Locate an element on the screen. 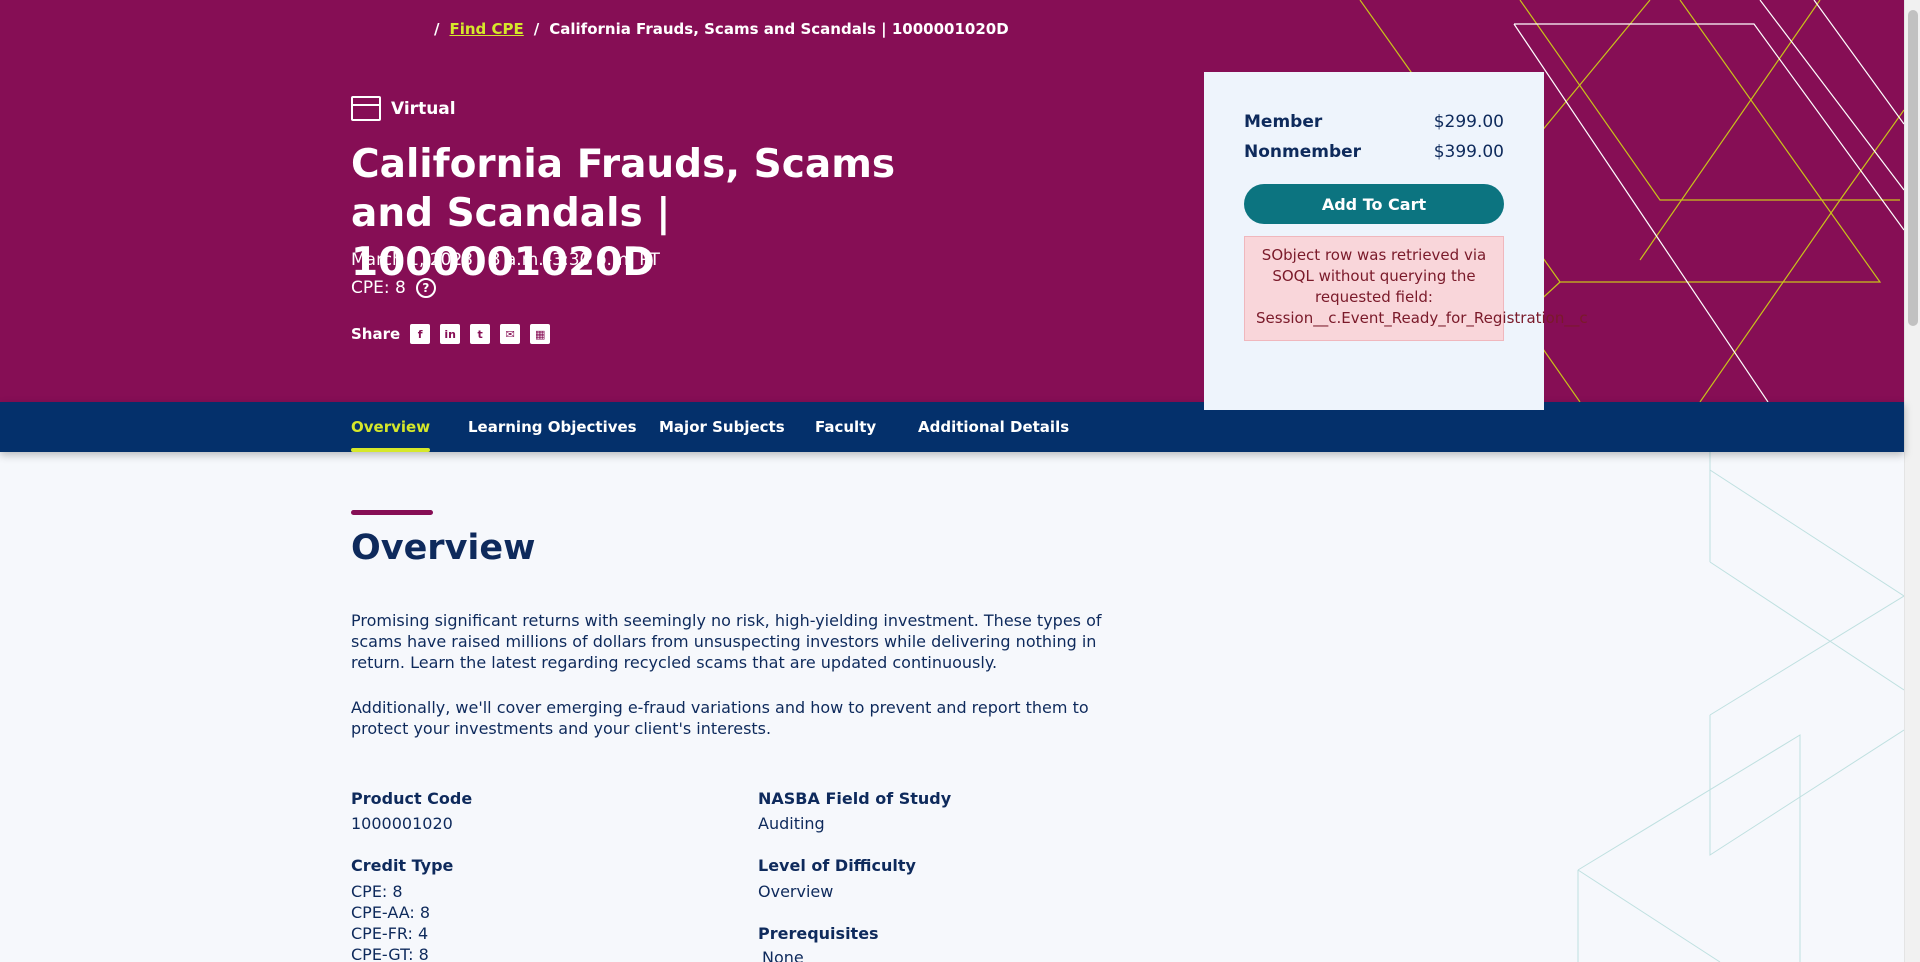 This screenshot has height=962, width=1920. credit-type-value: CPE-AA: 8 is located at coordinates (391, 912).